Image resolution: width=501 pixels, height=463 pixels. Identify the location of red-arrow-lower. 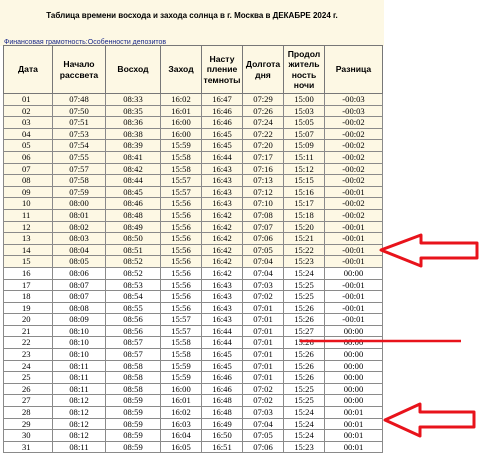
(429, 420).